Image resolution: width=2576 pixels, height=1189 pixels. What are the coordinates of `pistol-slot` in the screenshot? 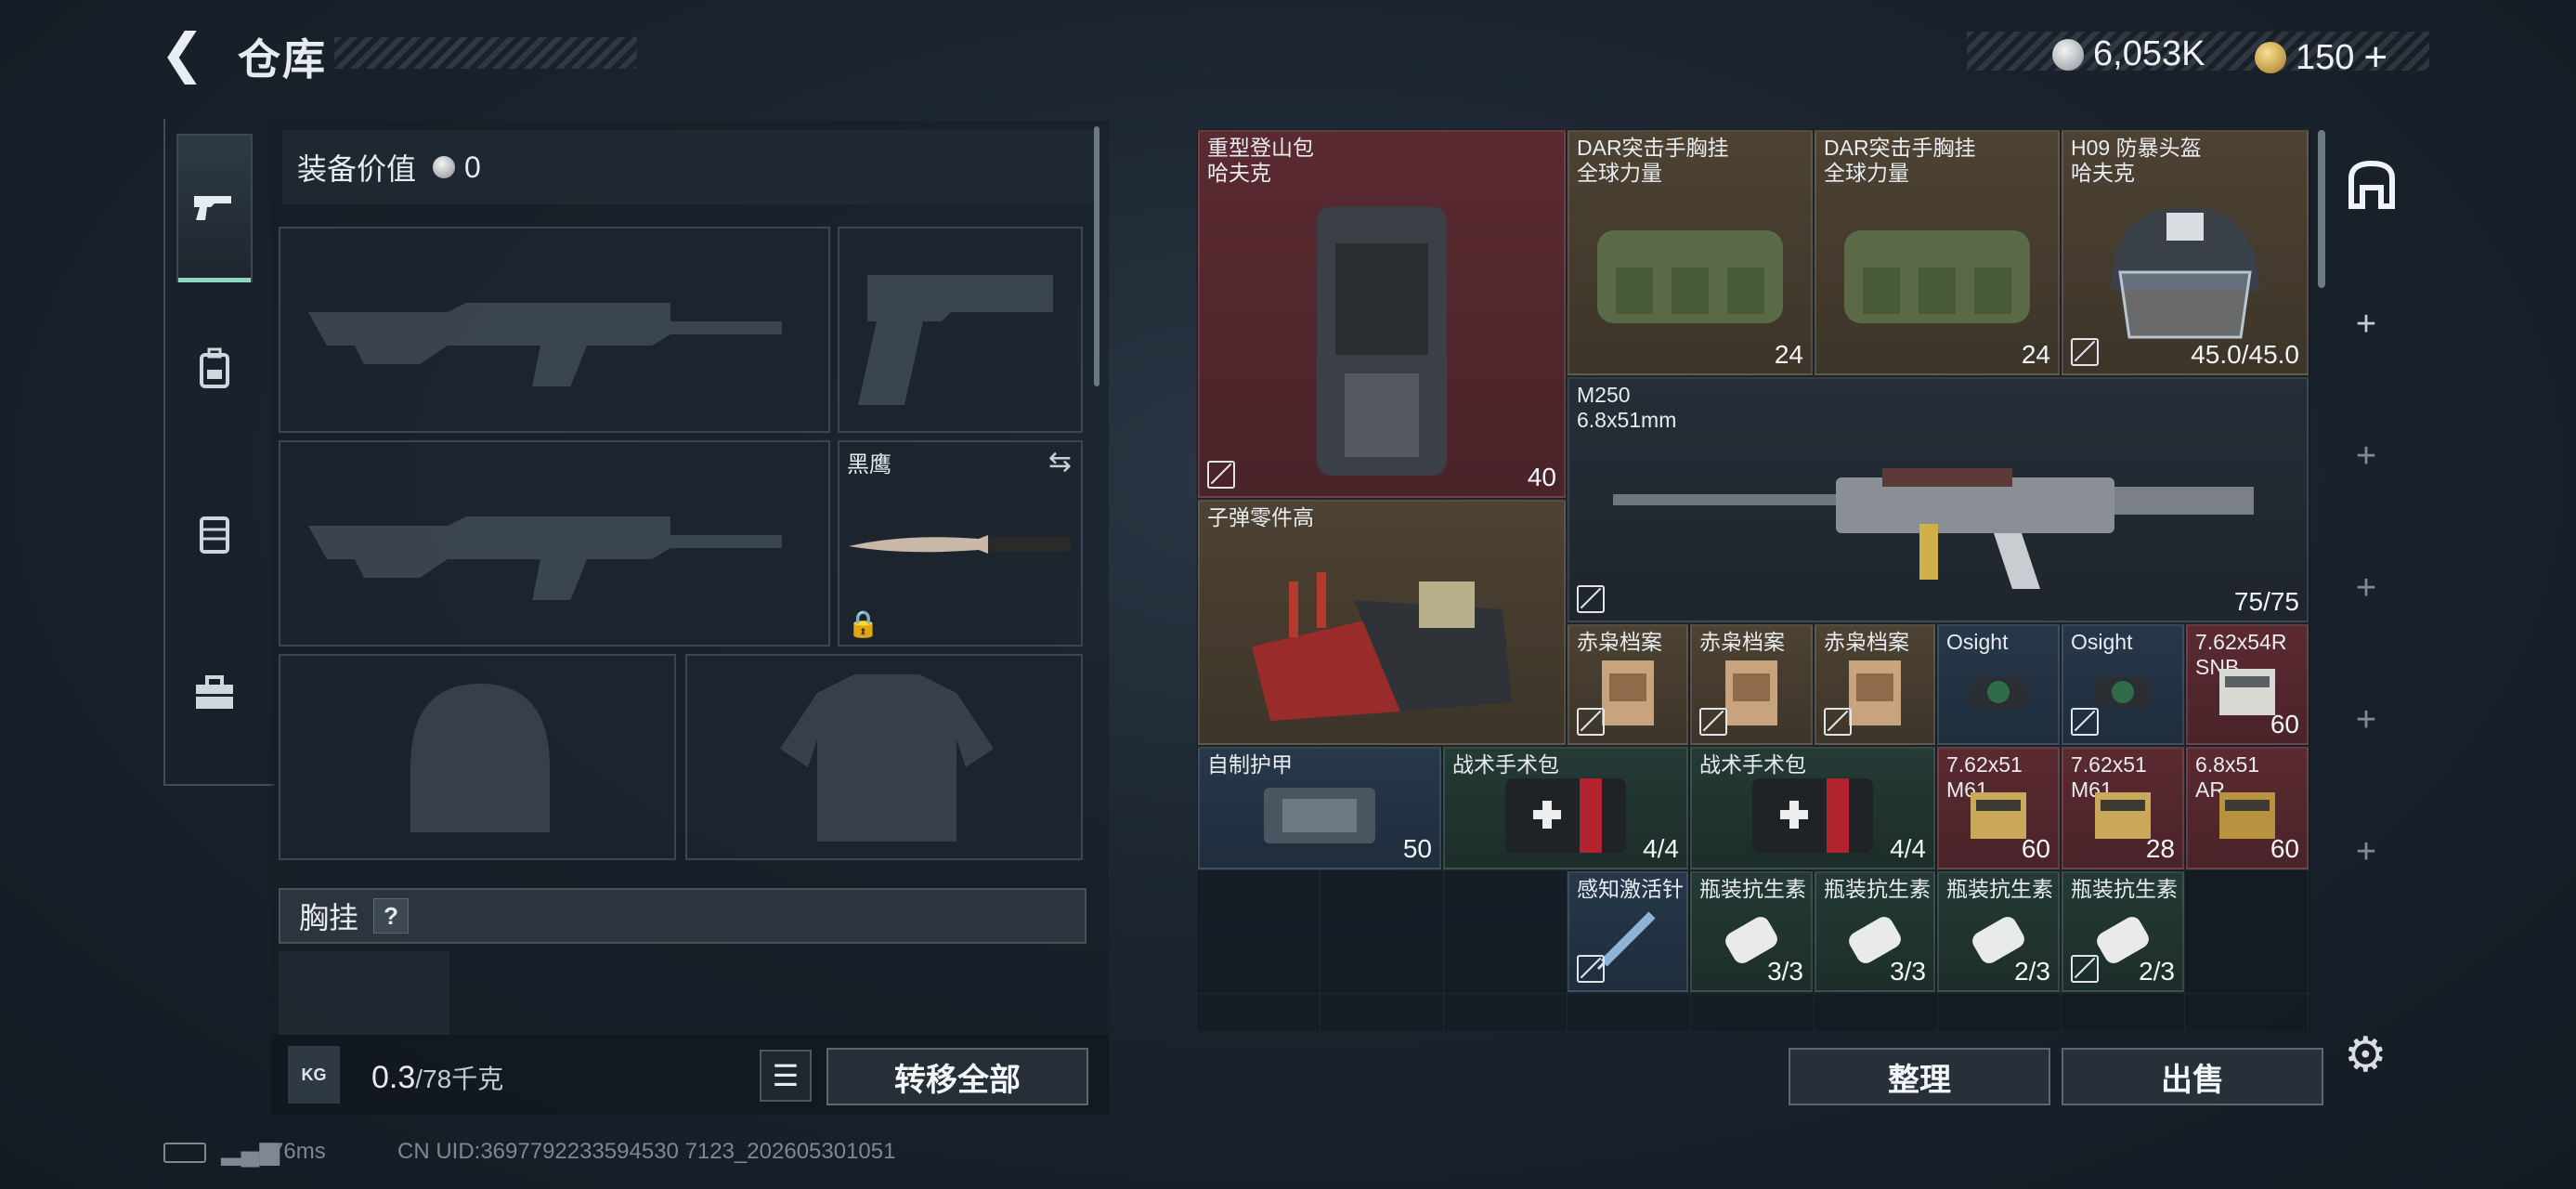 It's located at (960, 330).